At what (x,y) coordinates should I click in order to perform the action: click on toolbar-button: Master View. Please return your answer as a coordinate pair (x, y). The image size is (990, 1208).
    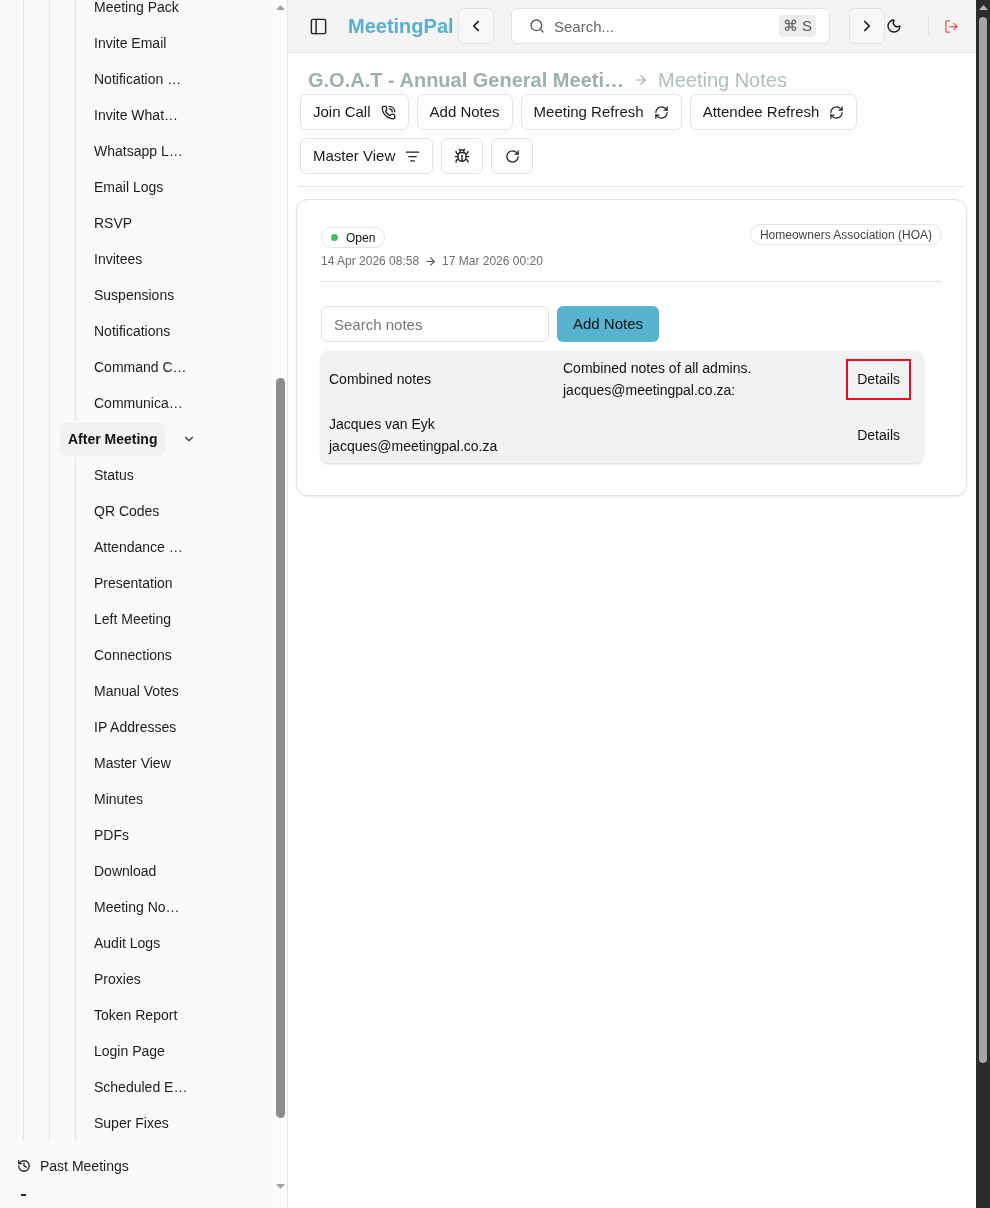
    Looking at the image, I should click on (367, 156).